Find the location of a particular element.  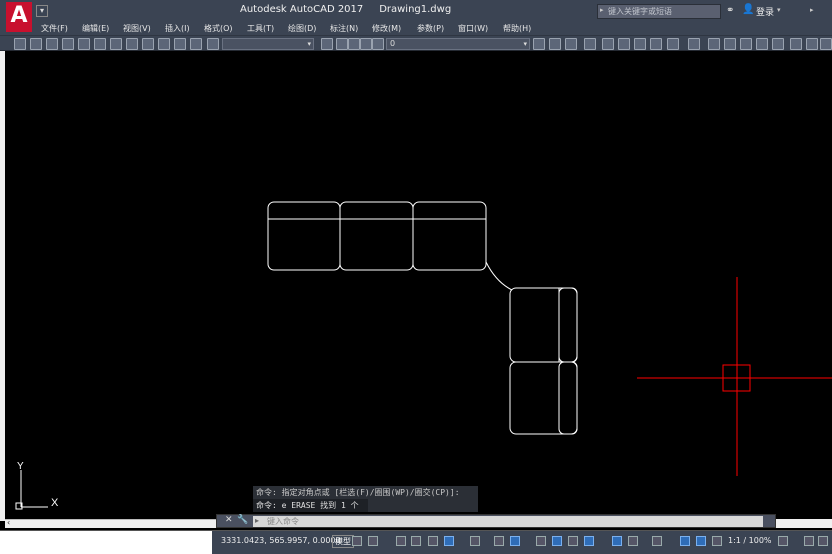

gear-icon is located at coordinates (783, 541).